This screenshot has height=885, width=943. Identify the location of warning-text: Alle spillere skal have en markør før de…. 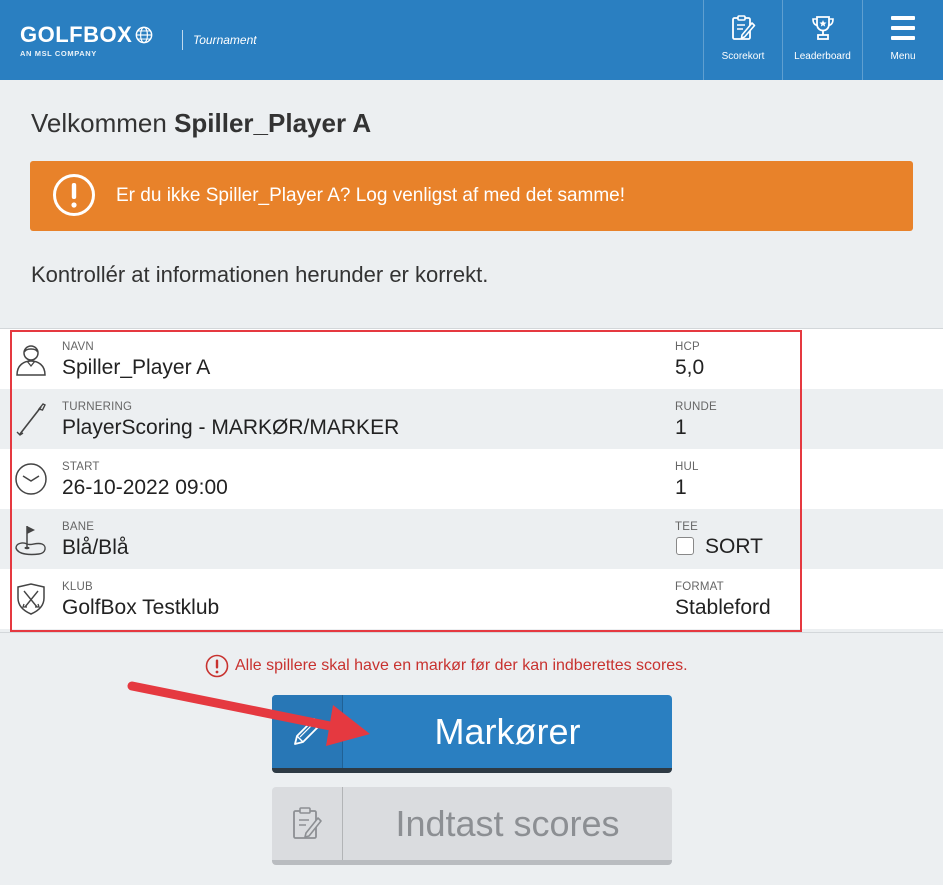
(461, 665).